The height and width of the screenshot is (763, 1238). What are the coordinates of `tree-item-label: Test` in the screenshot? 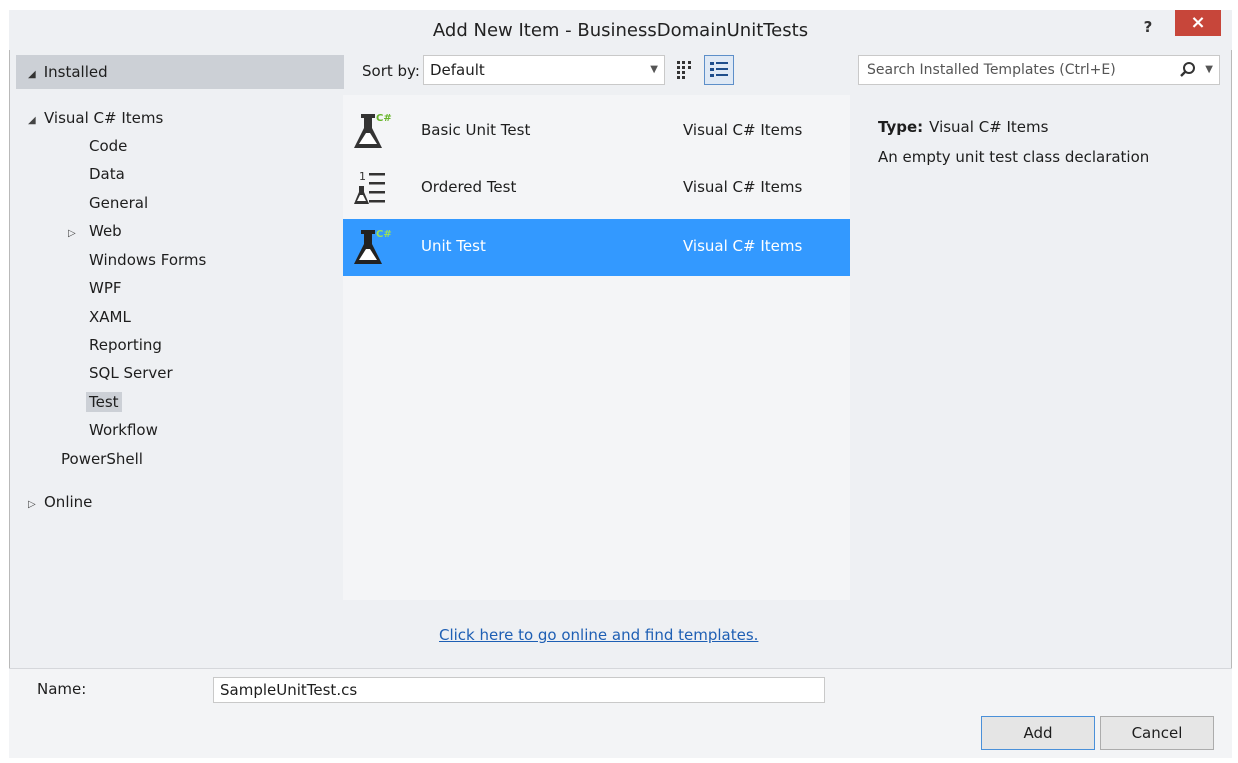 It's located at (104, 402).